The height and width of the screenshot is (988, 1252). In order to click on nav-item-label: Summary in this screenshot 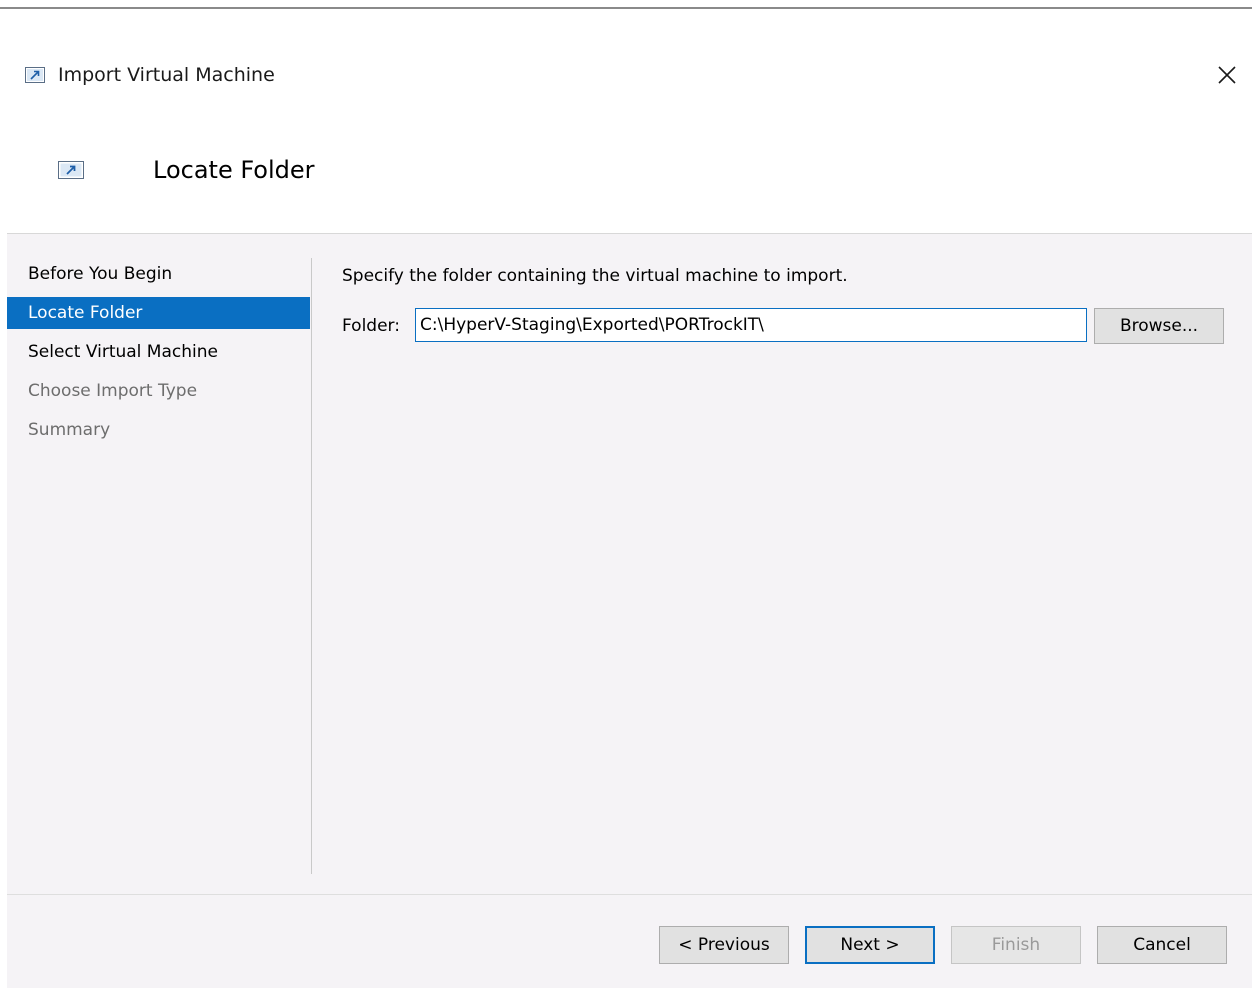, I will do `click(69, 430)`.